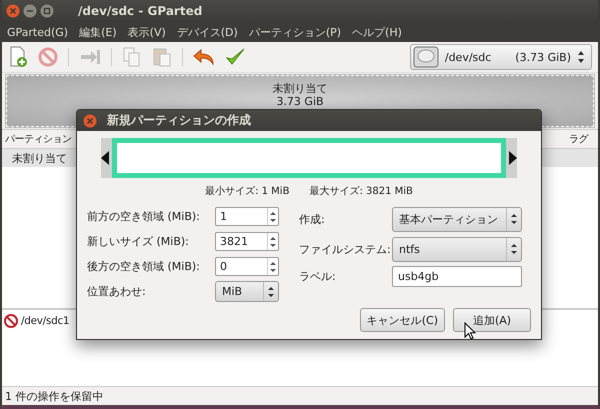  What do you see at coordinates (138, 241) in the screenshot?
I see `field-label: 新しいサイズ (MiB):` at bounding box center [138, 241].